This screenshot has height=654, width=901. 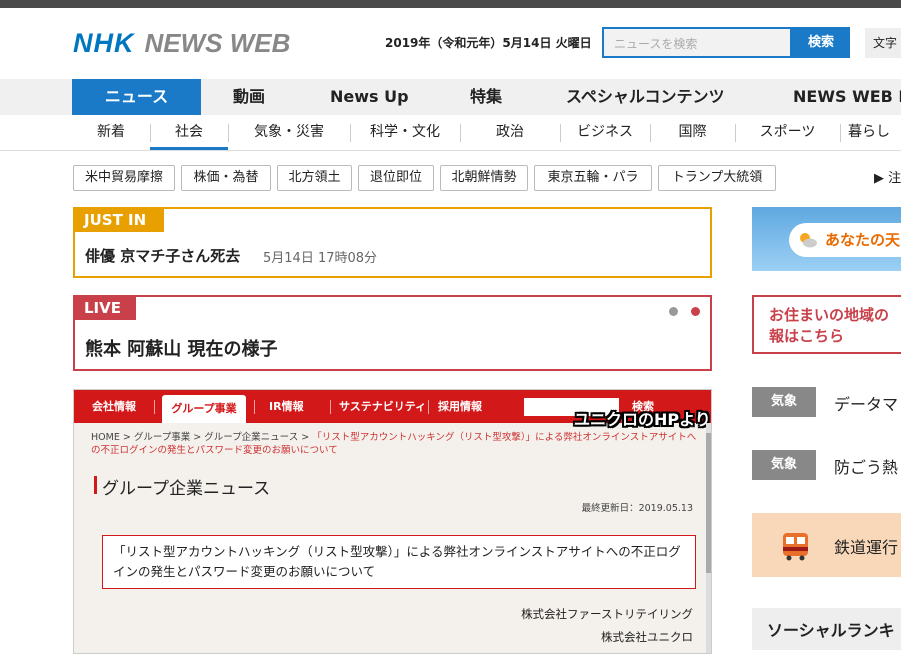 I want to click on weather-item: 気象 防ごう熱, so click(x=826, y=465).